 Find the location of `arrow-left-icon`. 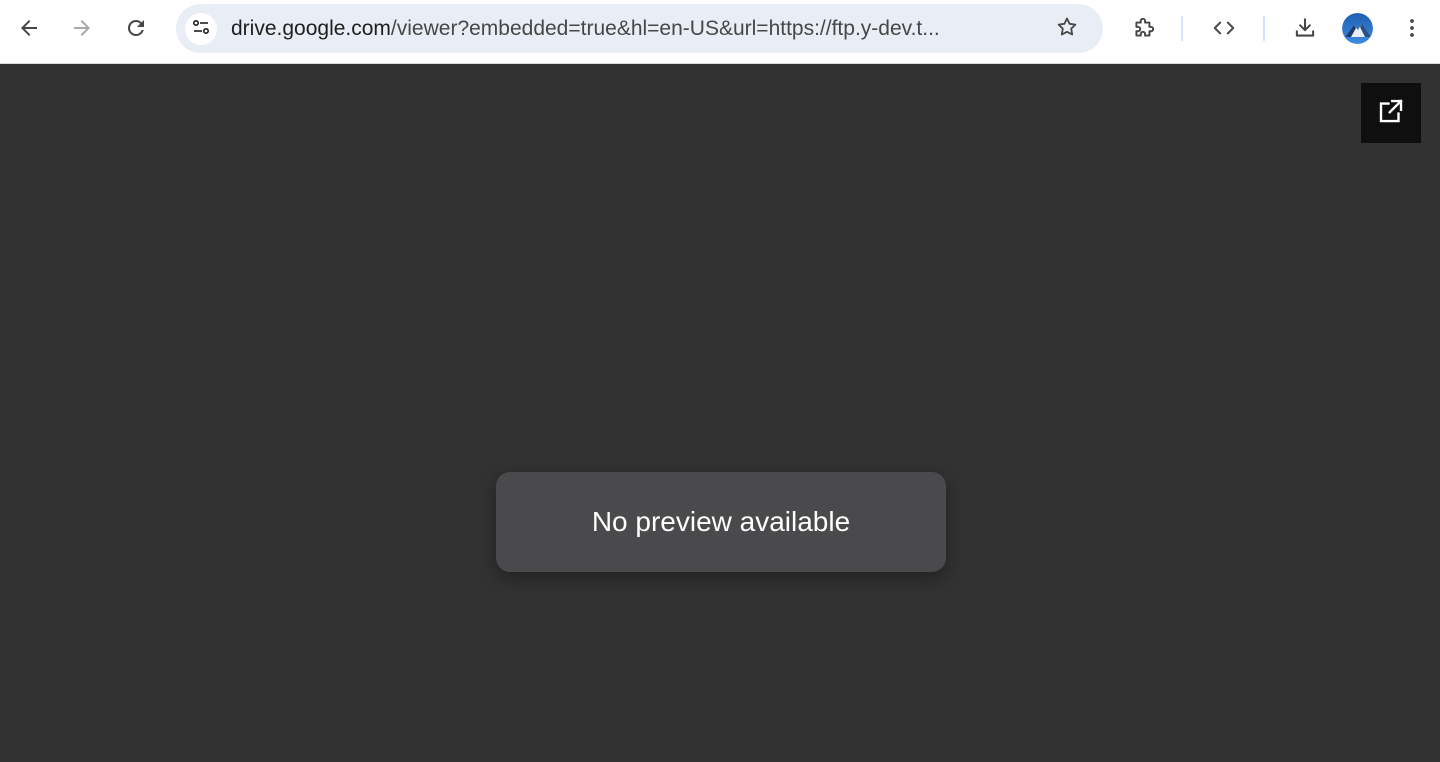

arrow-left-icon is located at coordinates (29, 28).